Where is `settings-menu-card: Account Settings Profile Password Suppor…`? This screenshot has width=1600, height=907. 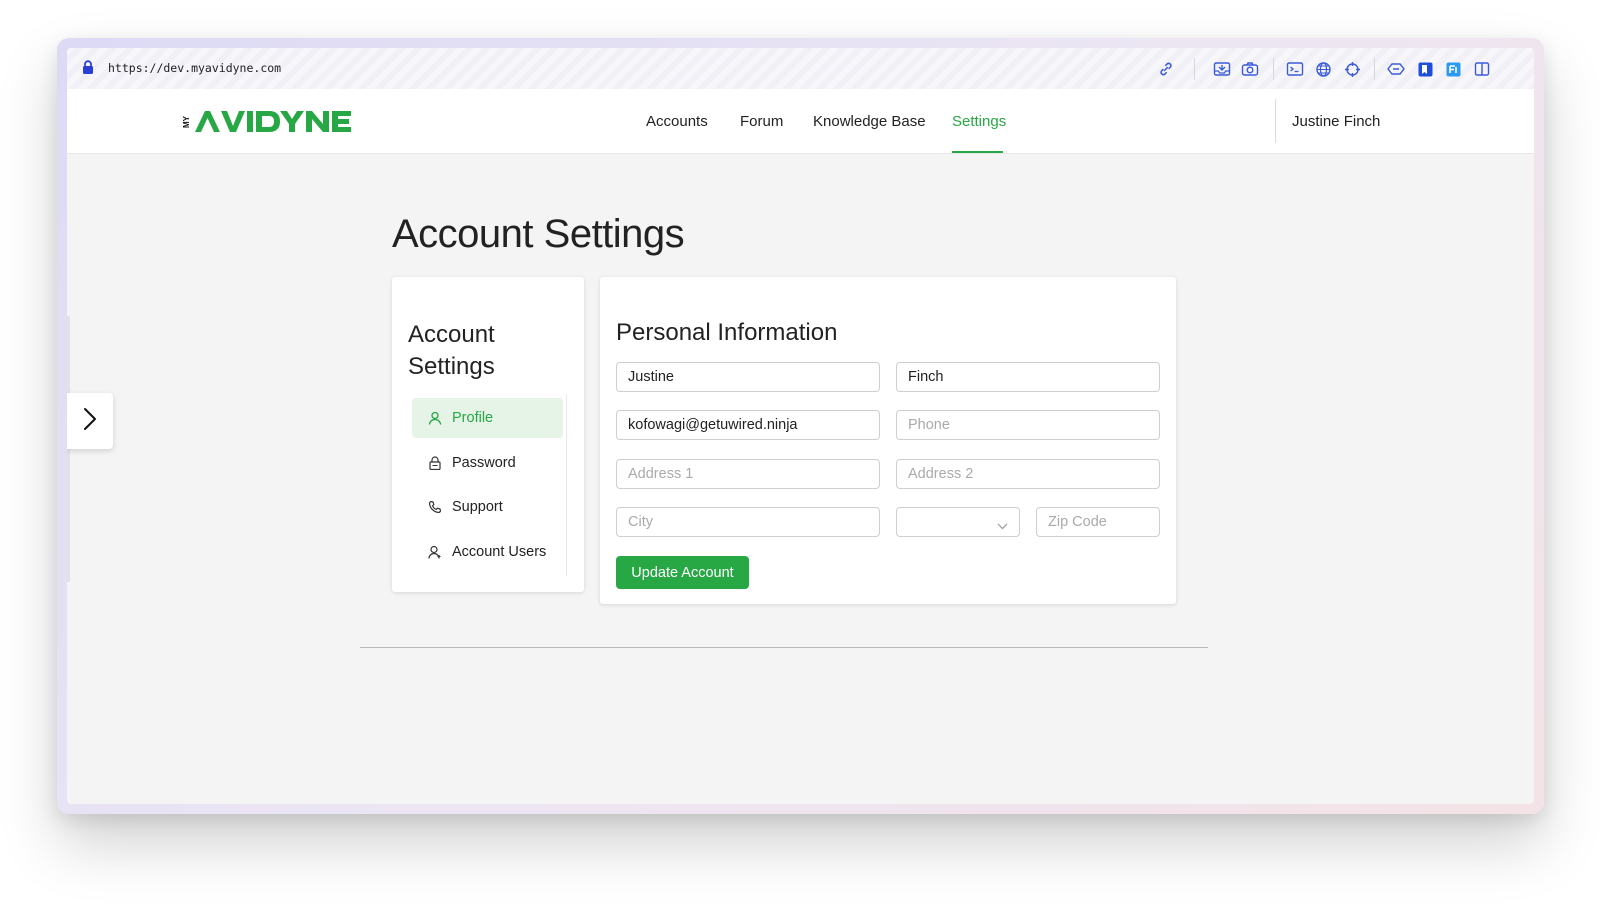 settings-menu-card: Account Settings Profile Password Suppor… is located at coordinates (488, 434).